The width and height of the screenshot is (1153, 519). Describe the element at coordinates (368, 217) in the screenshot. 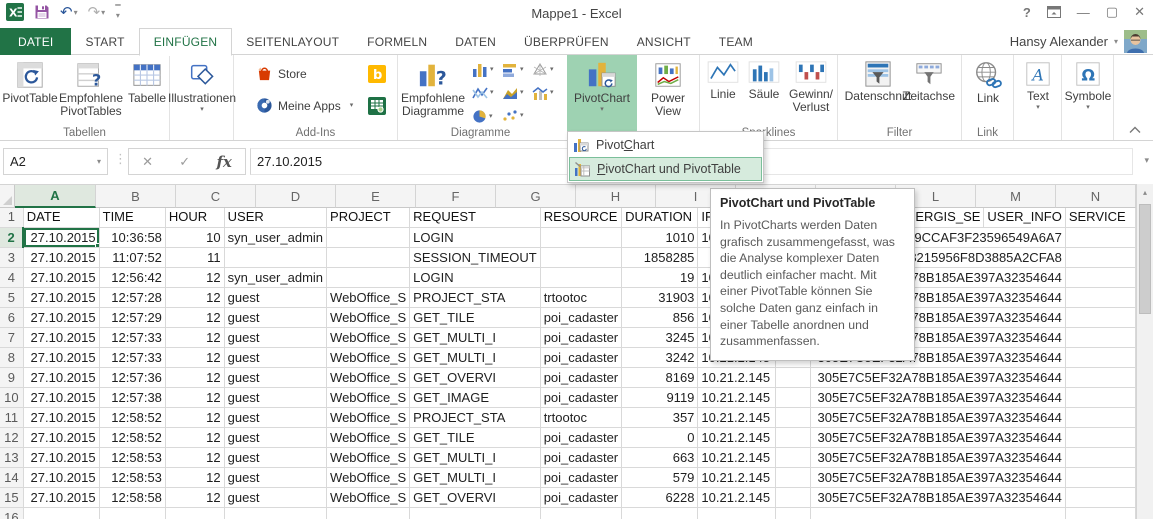

I see `cell-E1: PROJECT` at that location.